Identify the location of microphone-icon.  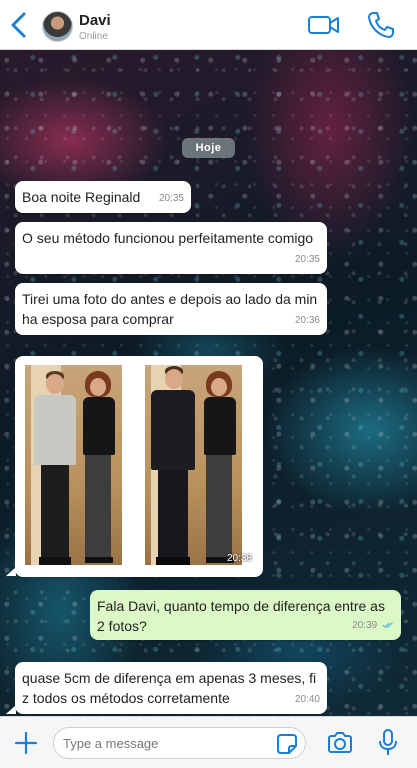
(388, 743).